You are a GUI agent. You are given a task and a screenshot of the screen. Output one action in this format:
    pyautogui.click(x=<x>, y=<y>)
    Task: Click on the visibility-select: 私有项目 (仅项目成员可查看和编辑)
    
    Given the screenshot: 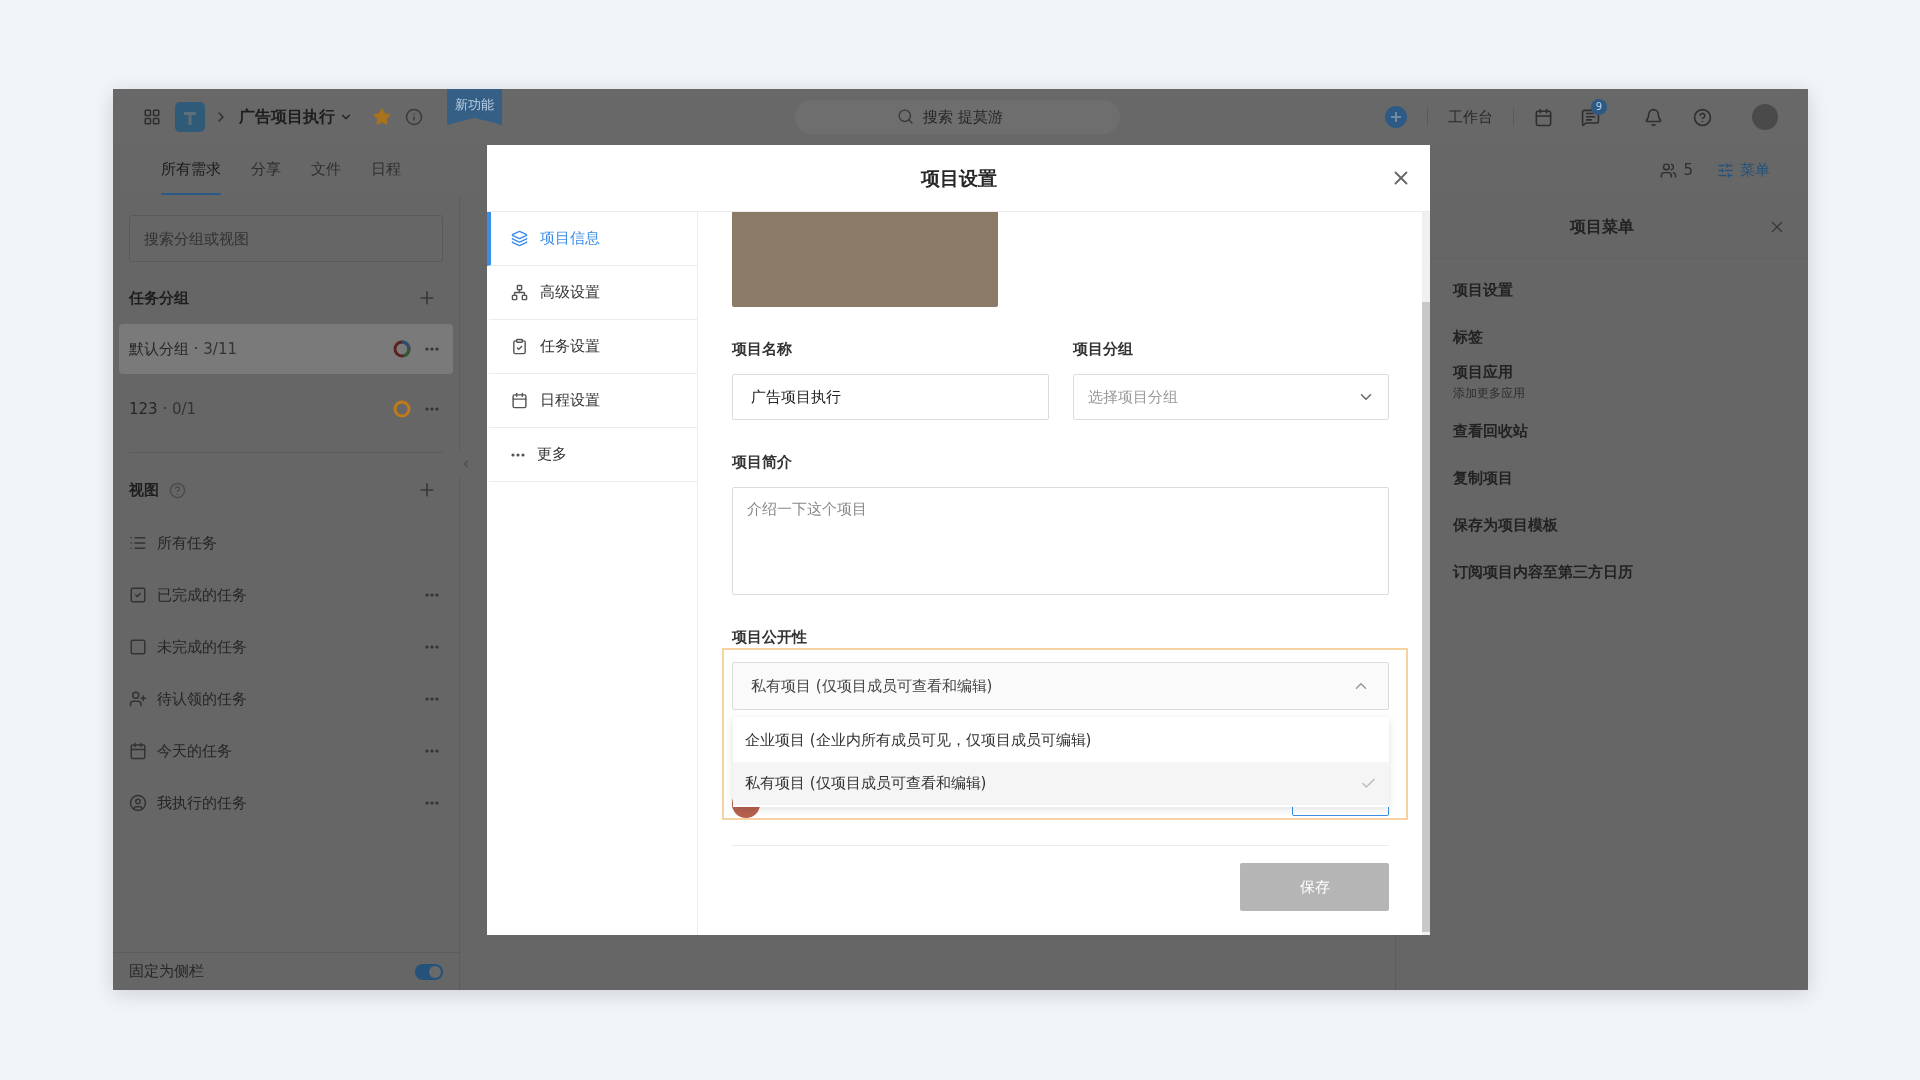 What is the action you would take?
    pyautogui.click(x=1060, y=686)
    